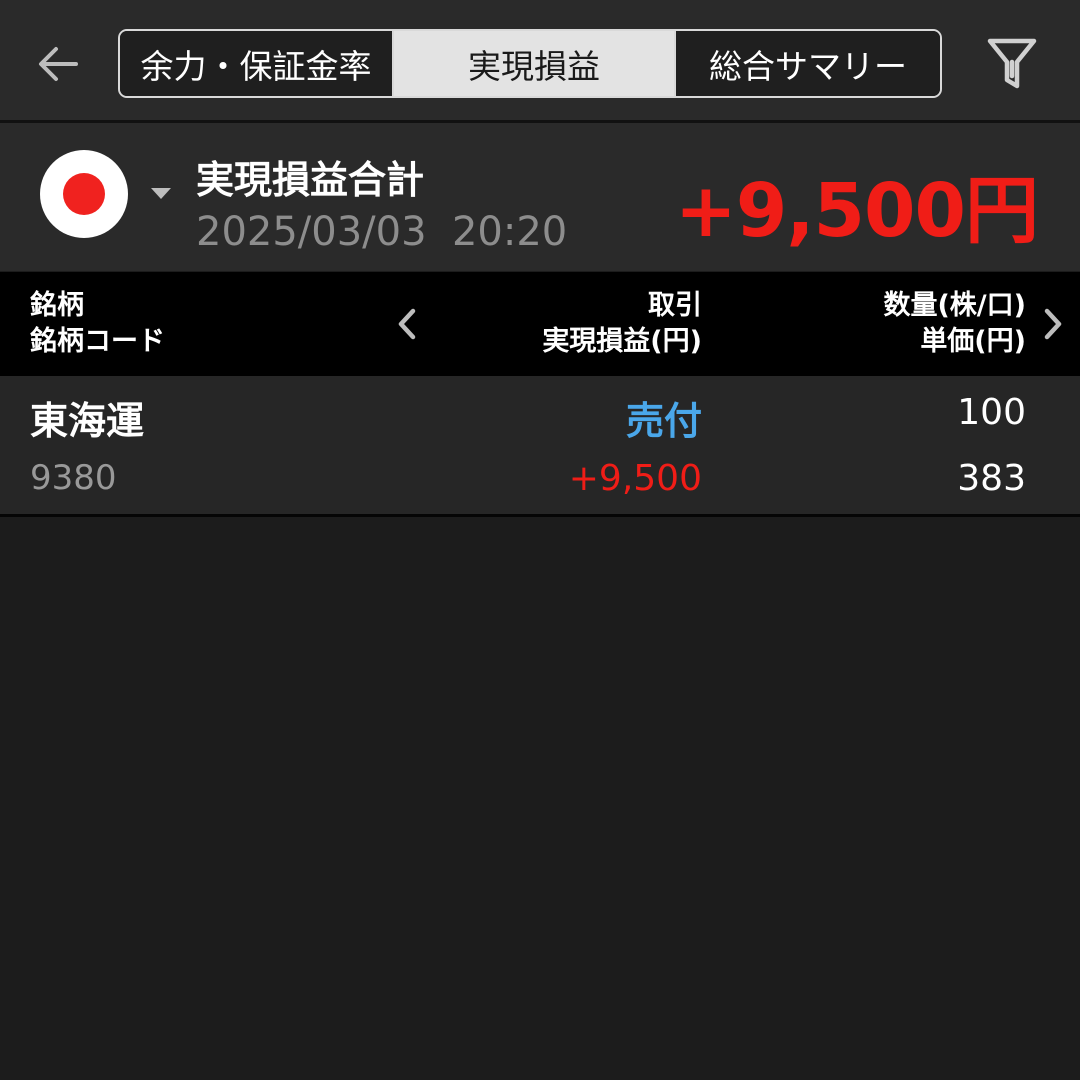  What do you see at coordinates (73, 478) in the screenshot?
I see `stock-code: 9380` at bounding box center [73, 478].